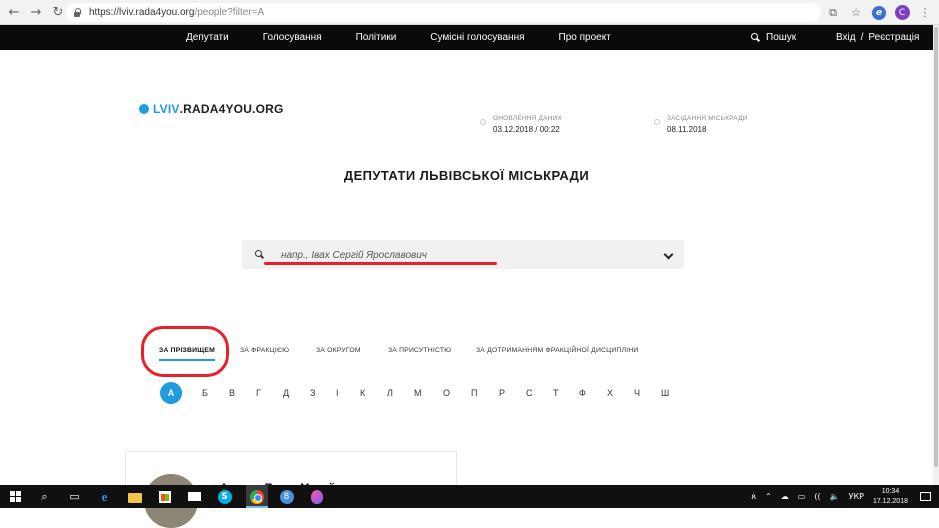 The height and width of the screenshot is (528, 939). I want to click on store-icon, so click(164, 496).